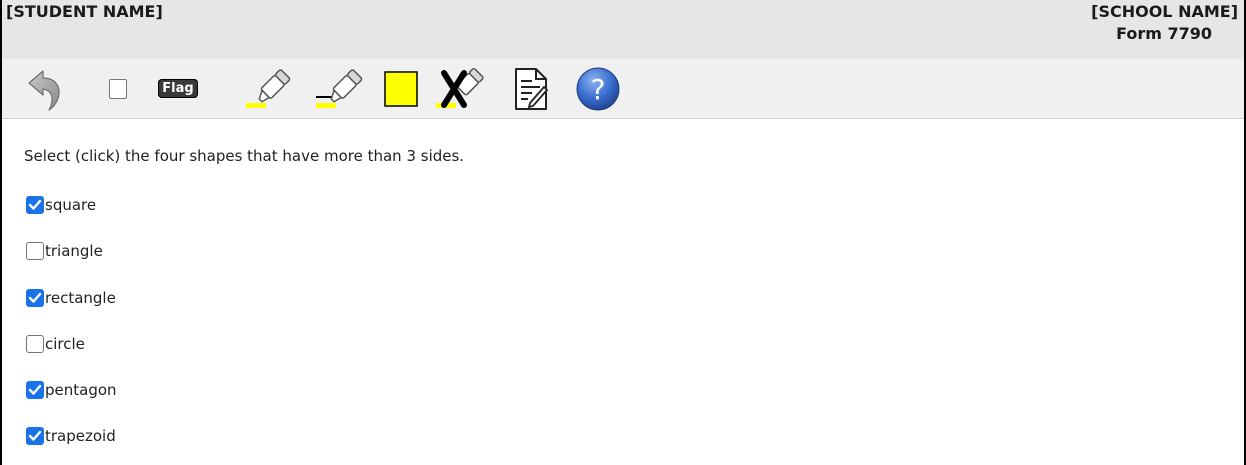  What do you see at coordinates (80, 436) in the screenshot?
I see `option-label: trapezoid` at bounding box center [80, 436].